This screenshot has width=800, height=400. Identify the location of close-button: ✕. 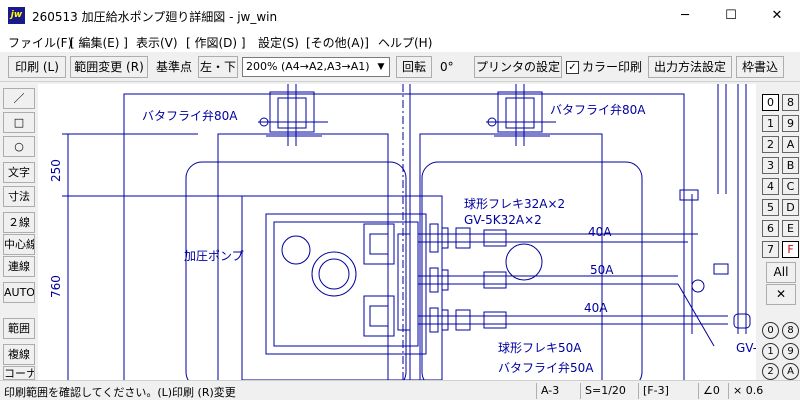
(777, 15).